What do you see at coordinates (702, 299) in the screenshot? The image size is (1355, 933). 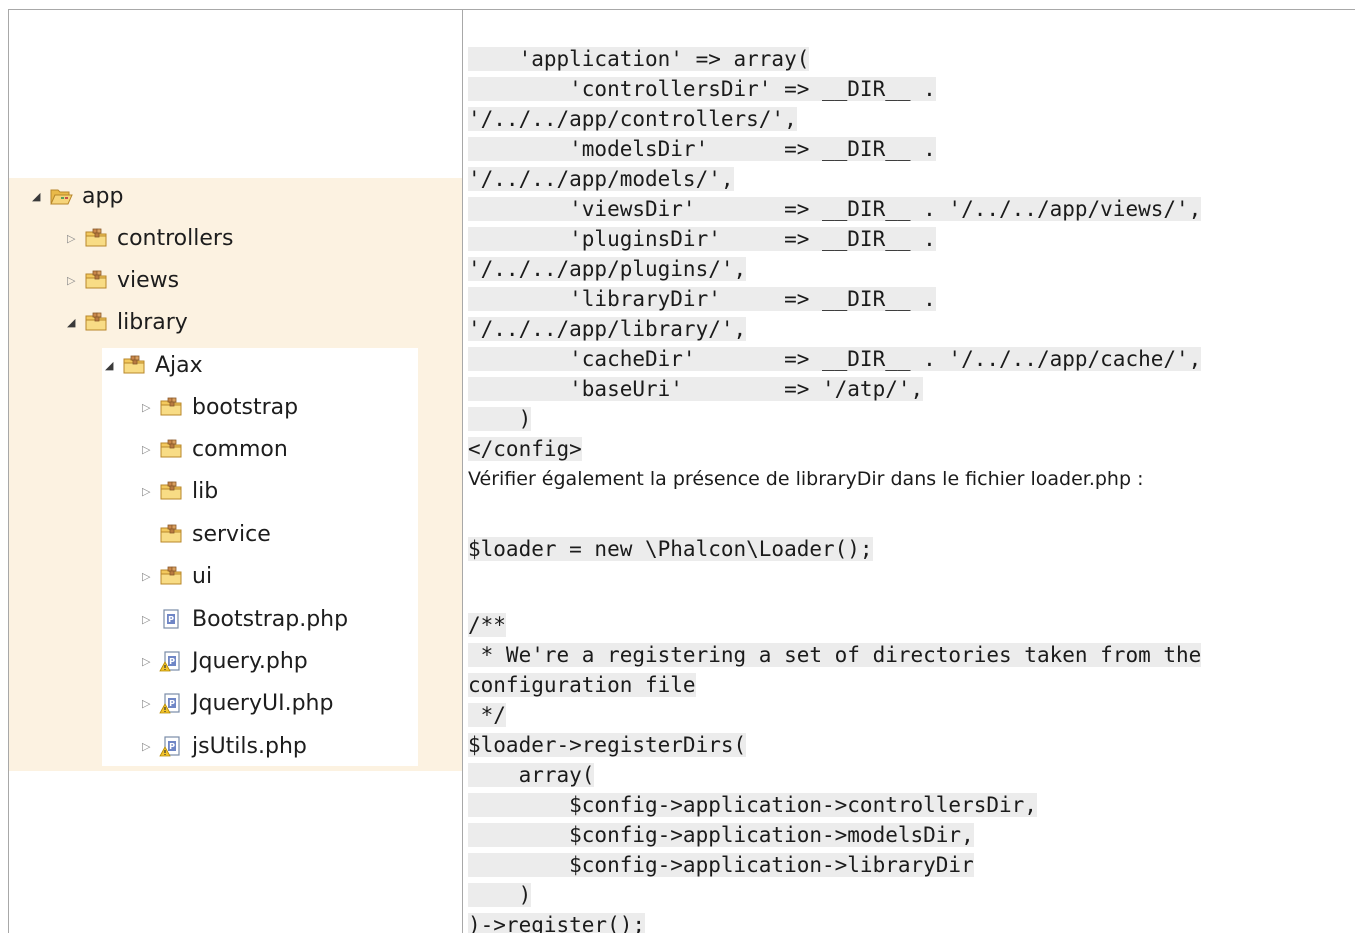 I see `code-line: 'libraryDir' => __DIR__ .` at bounding box center [702, 299].